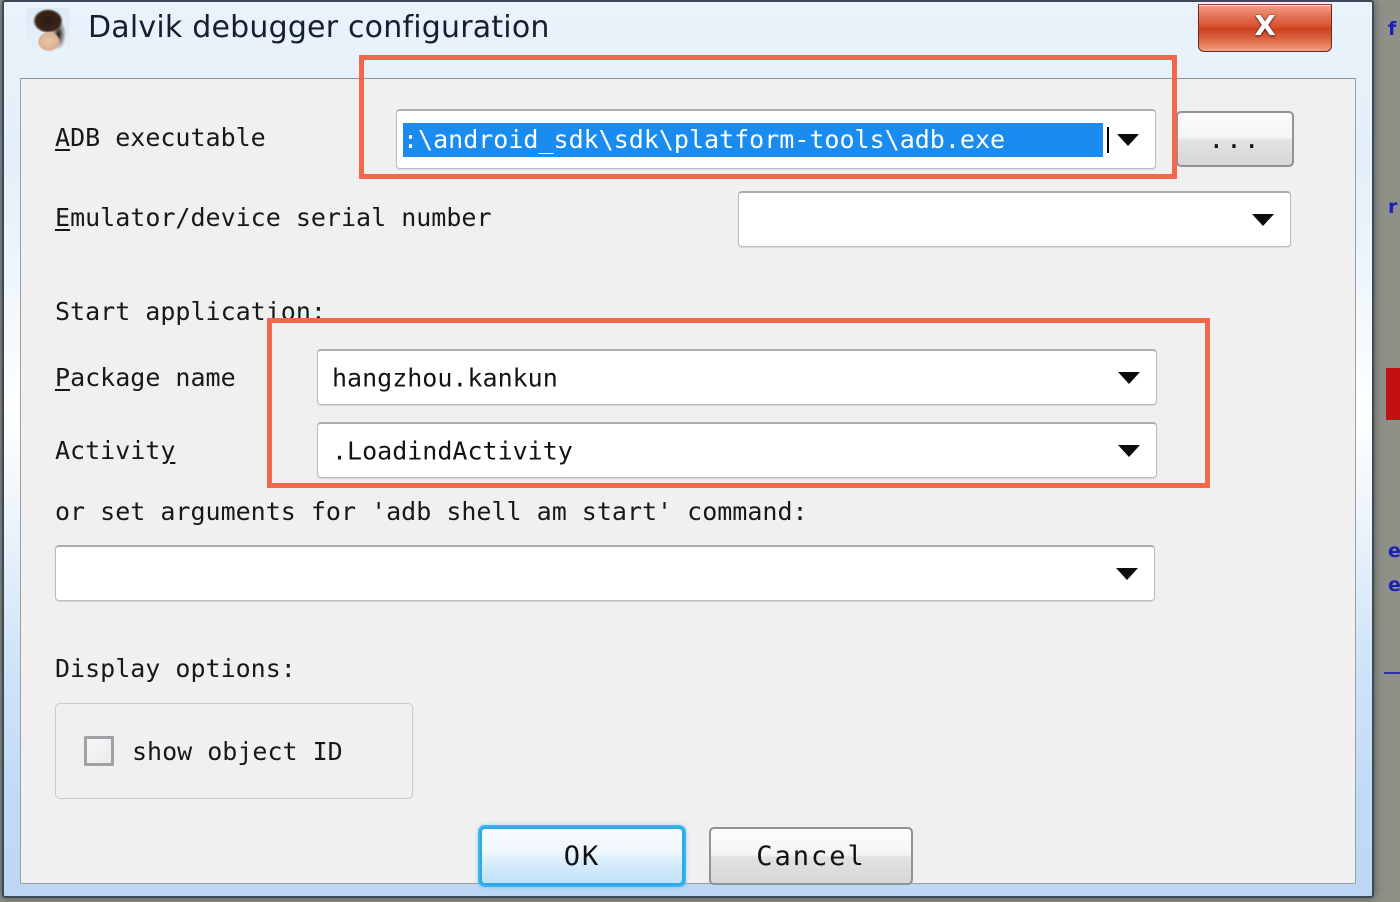 This screenshot has height=902, width=1400. Describe the element at coordinates (688, 39) in the screenshot. I see `title-bar: Dalvik debugger configuration X` at that location.